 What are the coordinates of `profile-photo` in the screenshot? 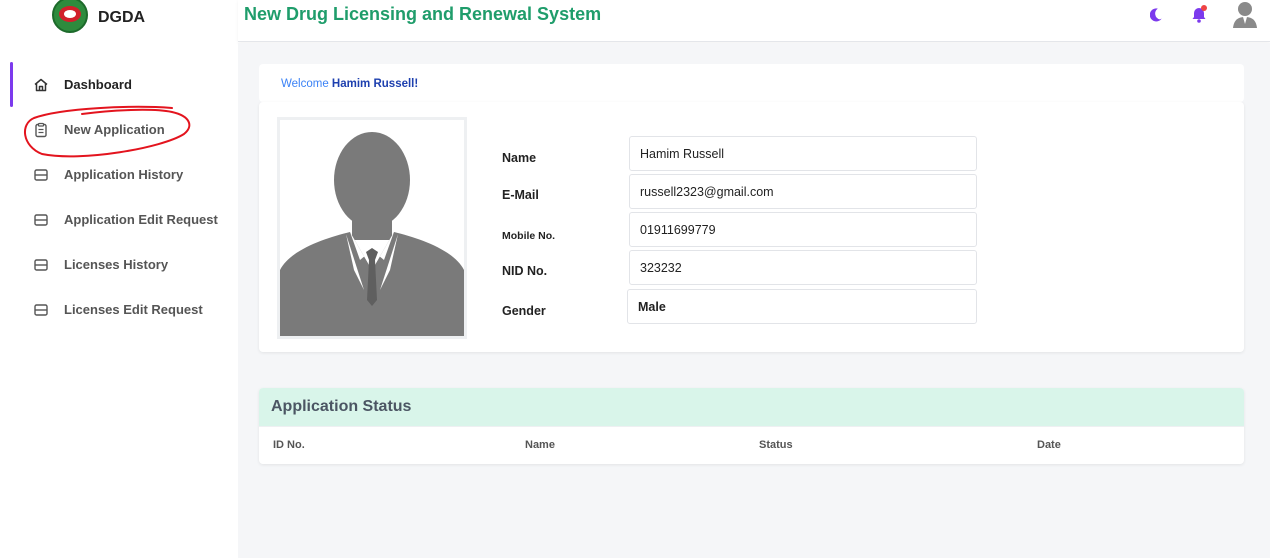 It's located at (372, 228).